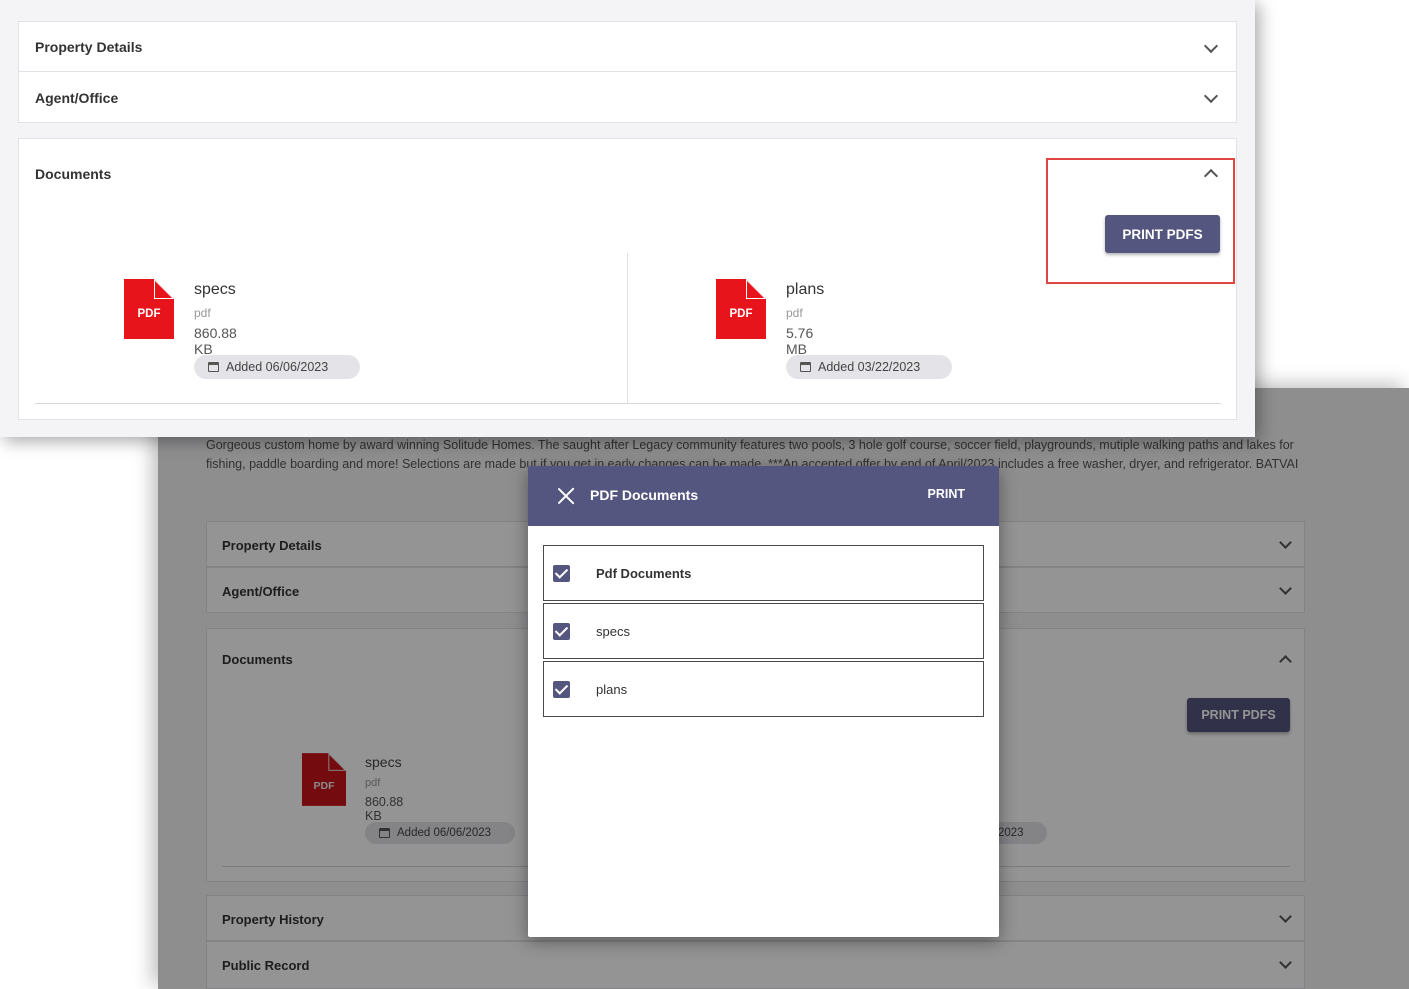 Image resolution: width=1409 pixels, height=989 pixels. What do you see at coordinates (89, 47) in the screenshot?
I see `panel-title: Property Details` at bounding box center [89, 47].